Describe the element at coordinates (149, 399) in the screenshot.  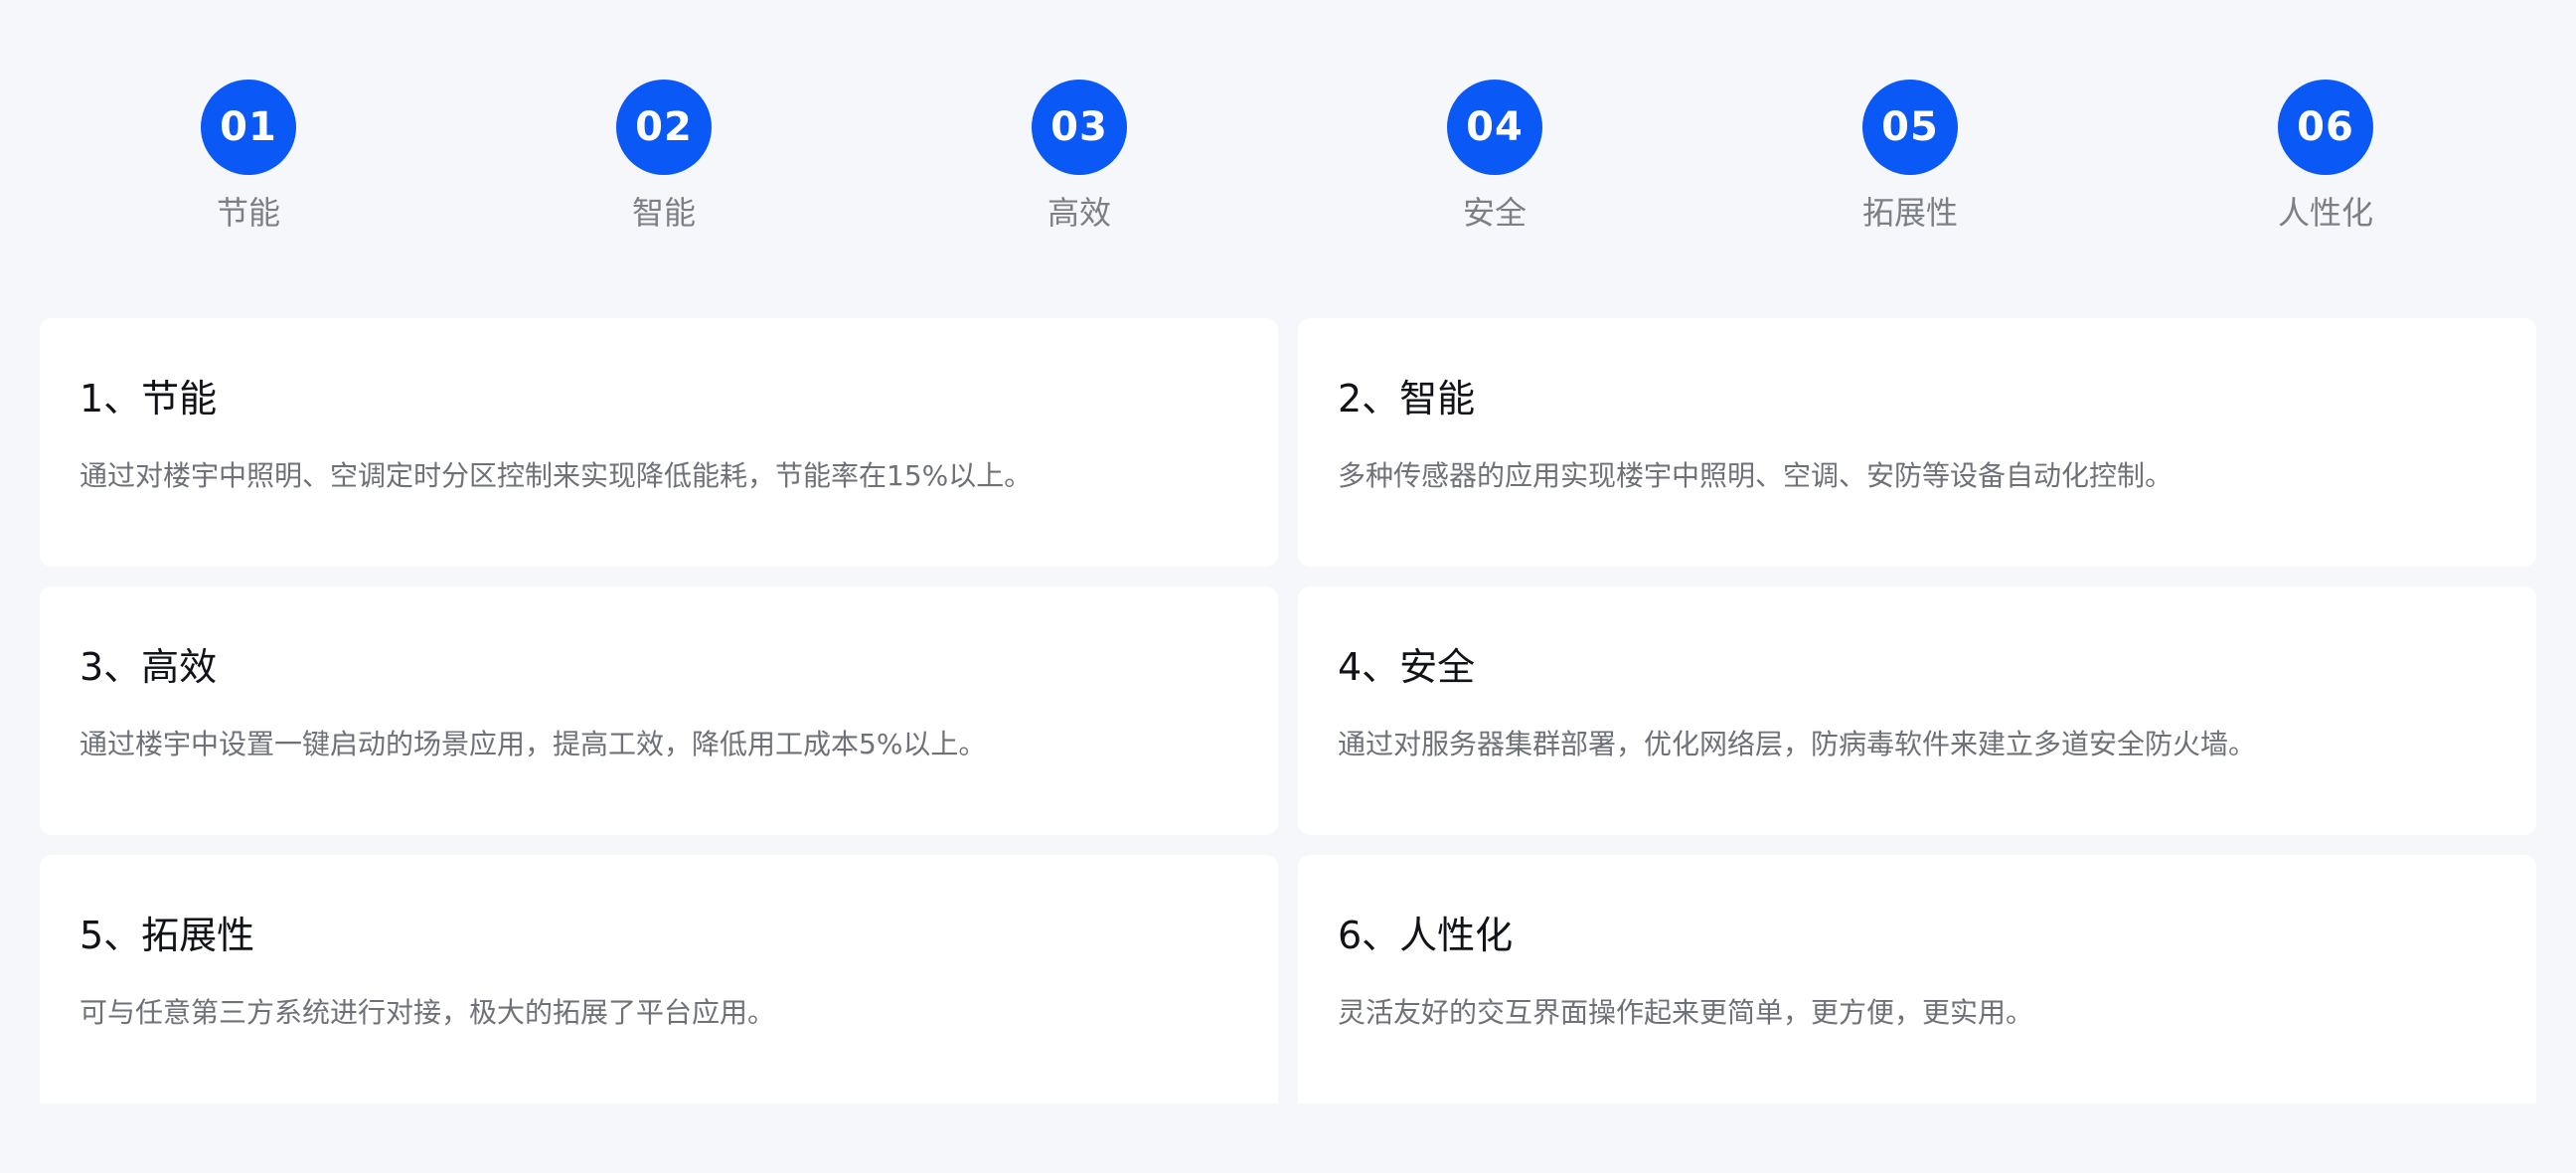
I see `card-title: 1、节能` at that location.